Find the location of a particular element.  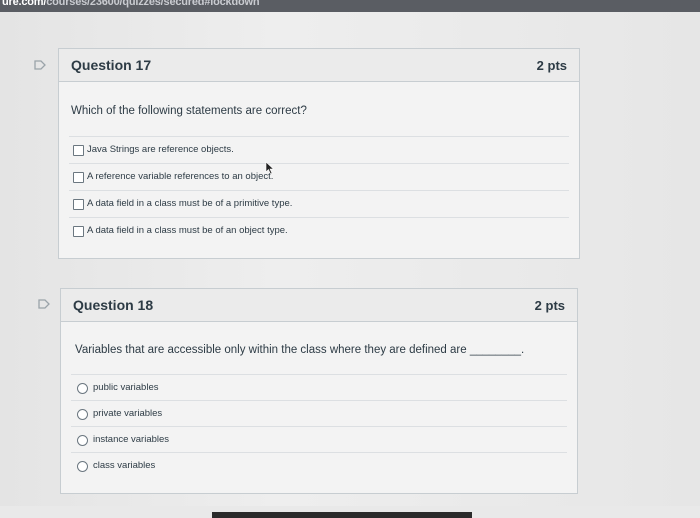

answer-option: public variables is located at coordinates (319, 387).